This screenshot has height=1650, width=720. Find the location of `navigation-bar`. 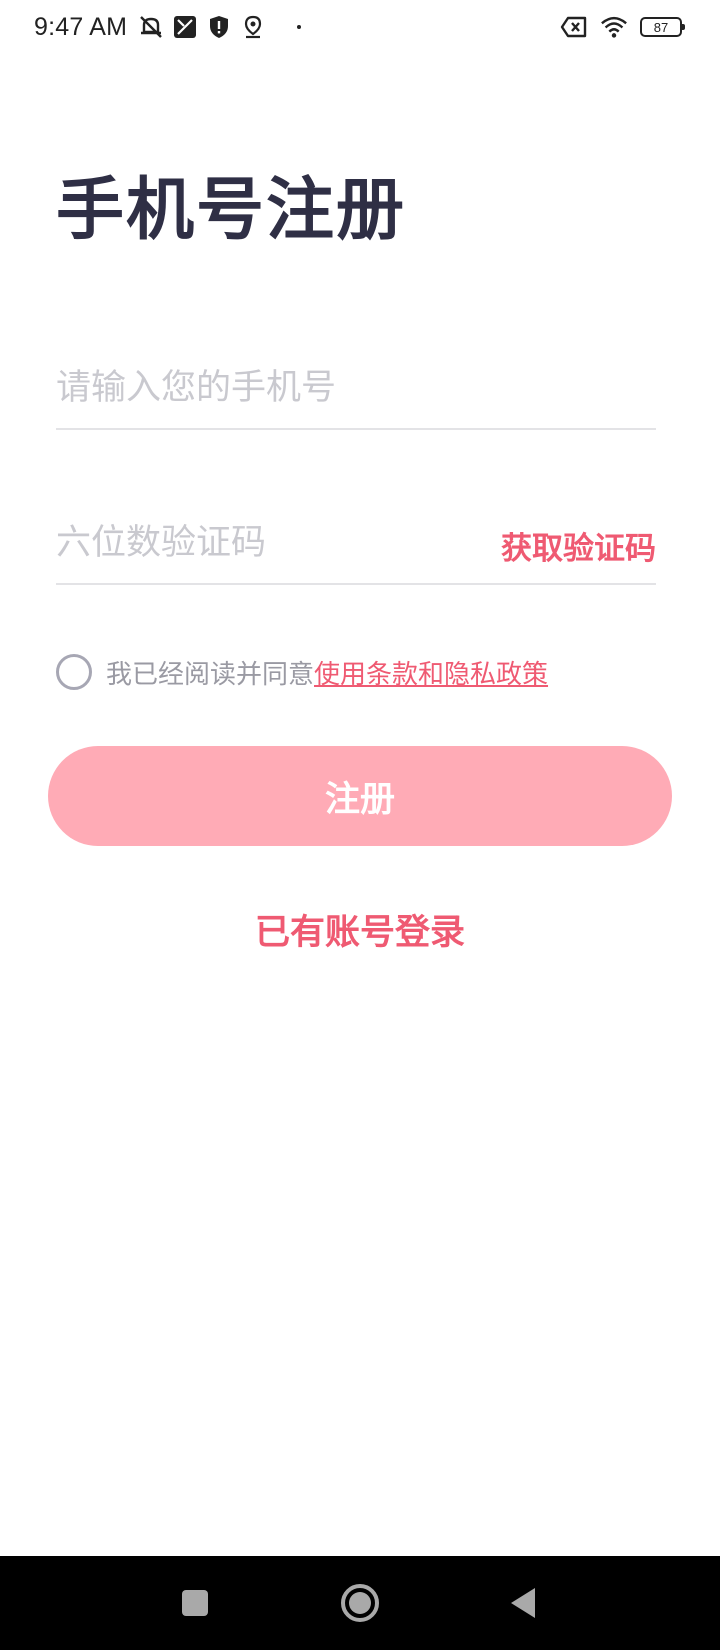

navigation-bar is located at coordinates (360, 1603).